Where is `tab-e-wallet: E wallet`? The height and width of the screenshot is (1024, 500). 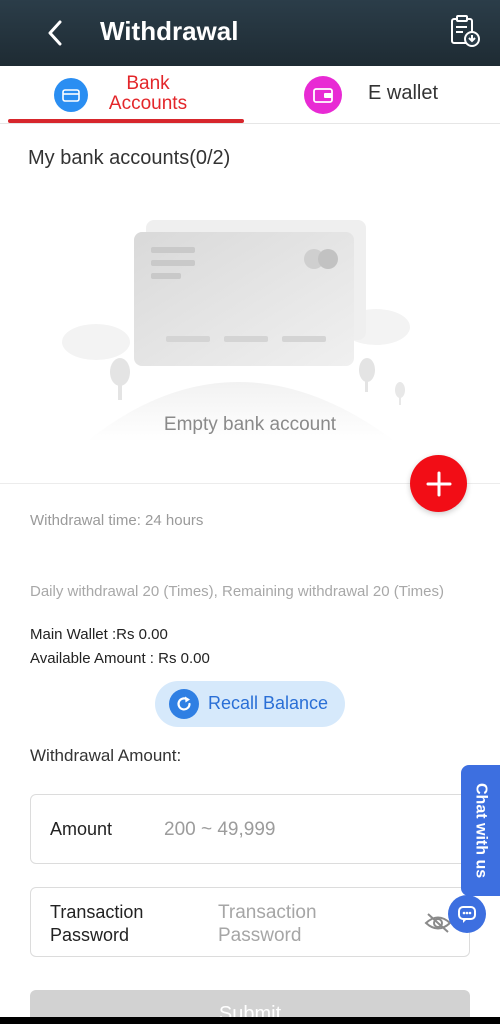 tab-e-wallet: E wallet is located at coordinates (375, 95).